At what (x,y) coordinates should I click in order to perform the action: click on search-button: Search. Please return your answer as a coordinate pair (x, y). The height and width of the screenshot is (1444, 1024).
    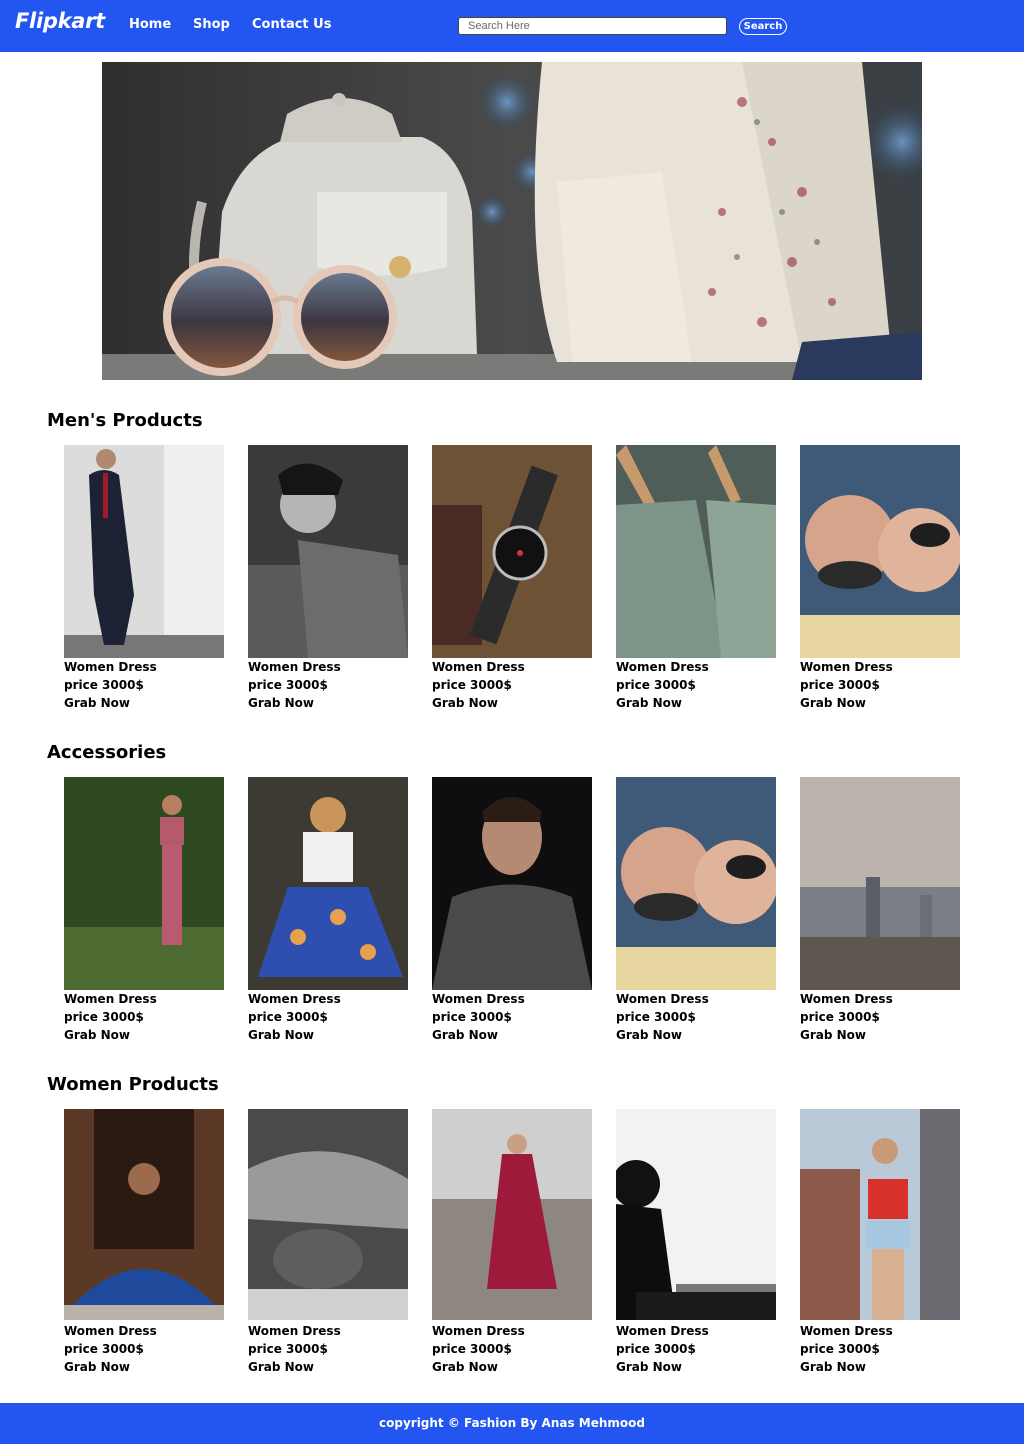
    Looking at the image, I should click on (763, 26).